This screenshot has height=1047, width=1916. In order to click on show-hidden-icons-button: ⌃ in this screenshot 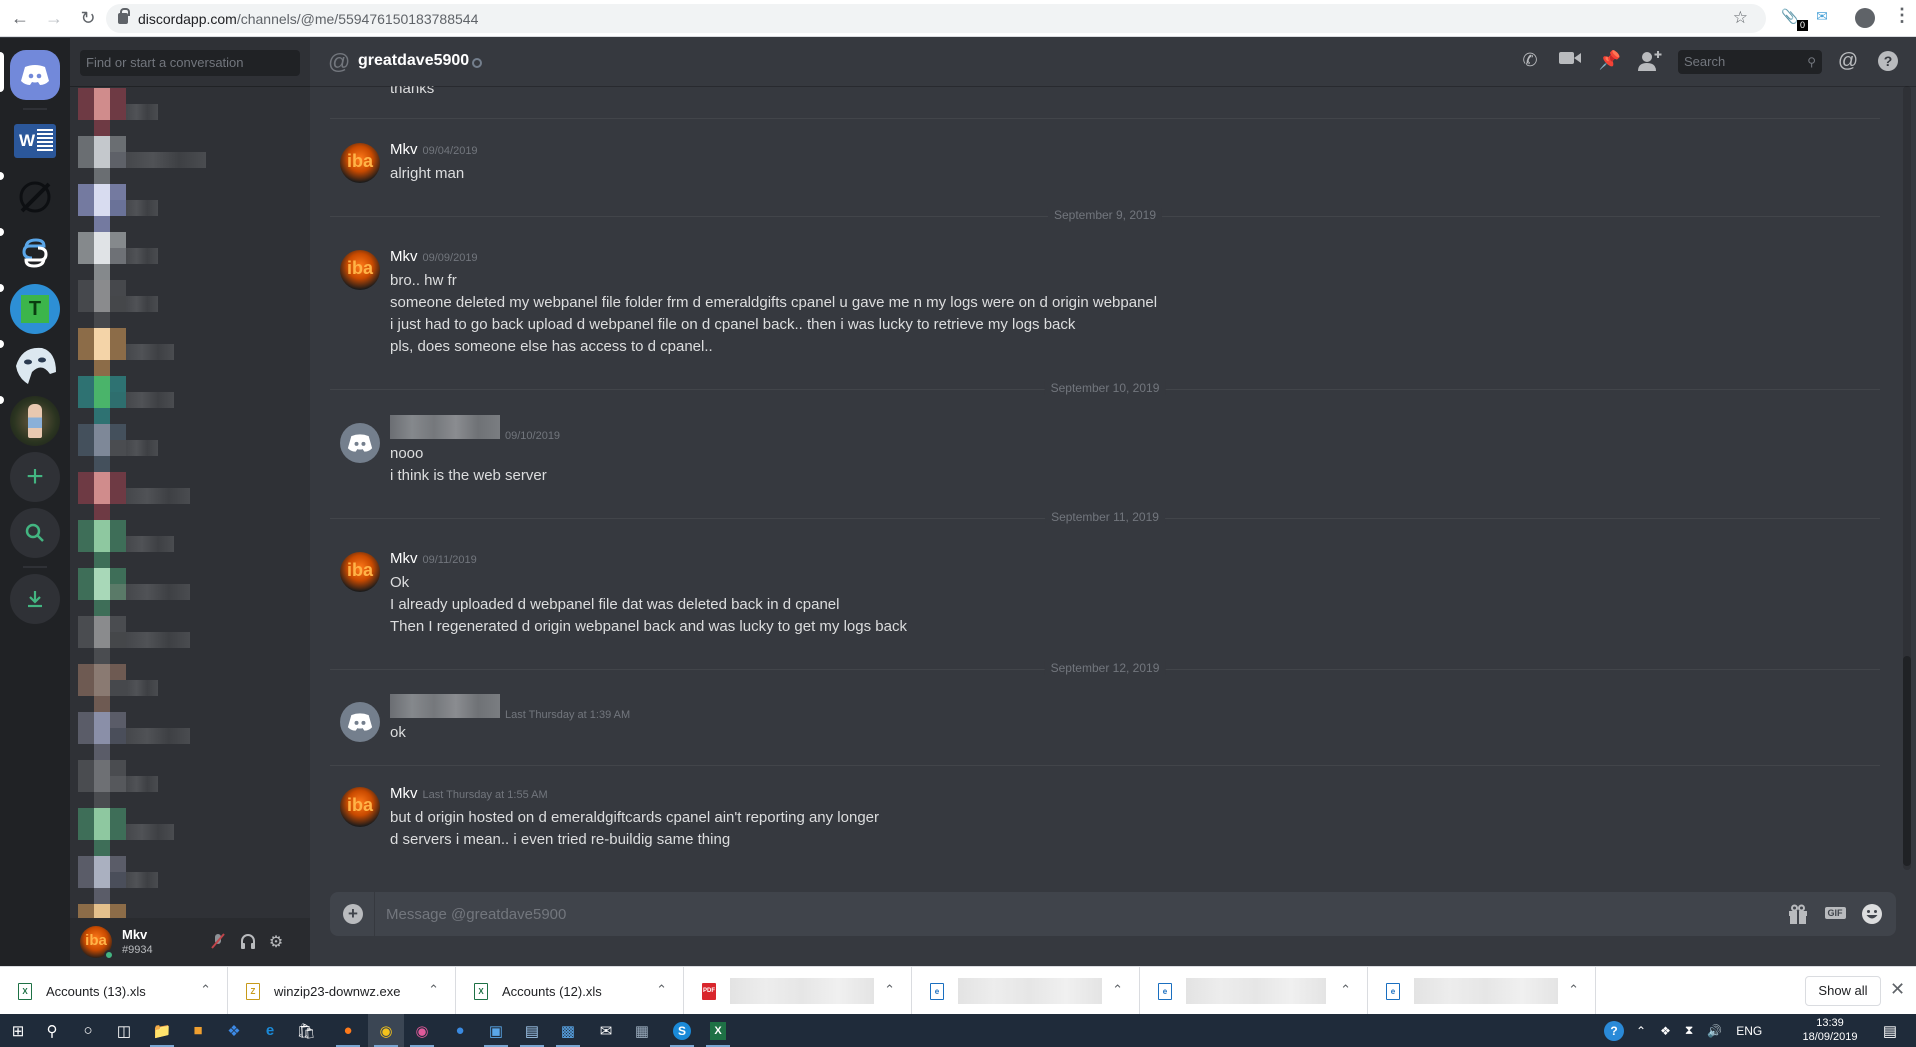, I will do `click(1641, 1031)`.